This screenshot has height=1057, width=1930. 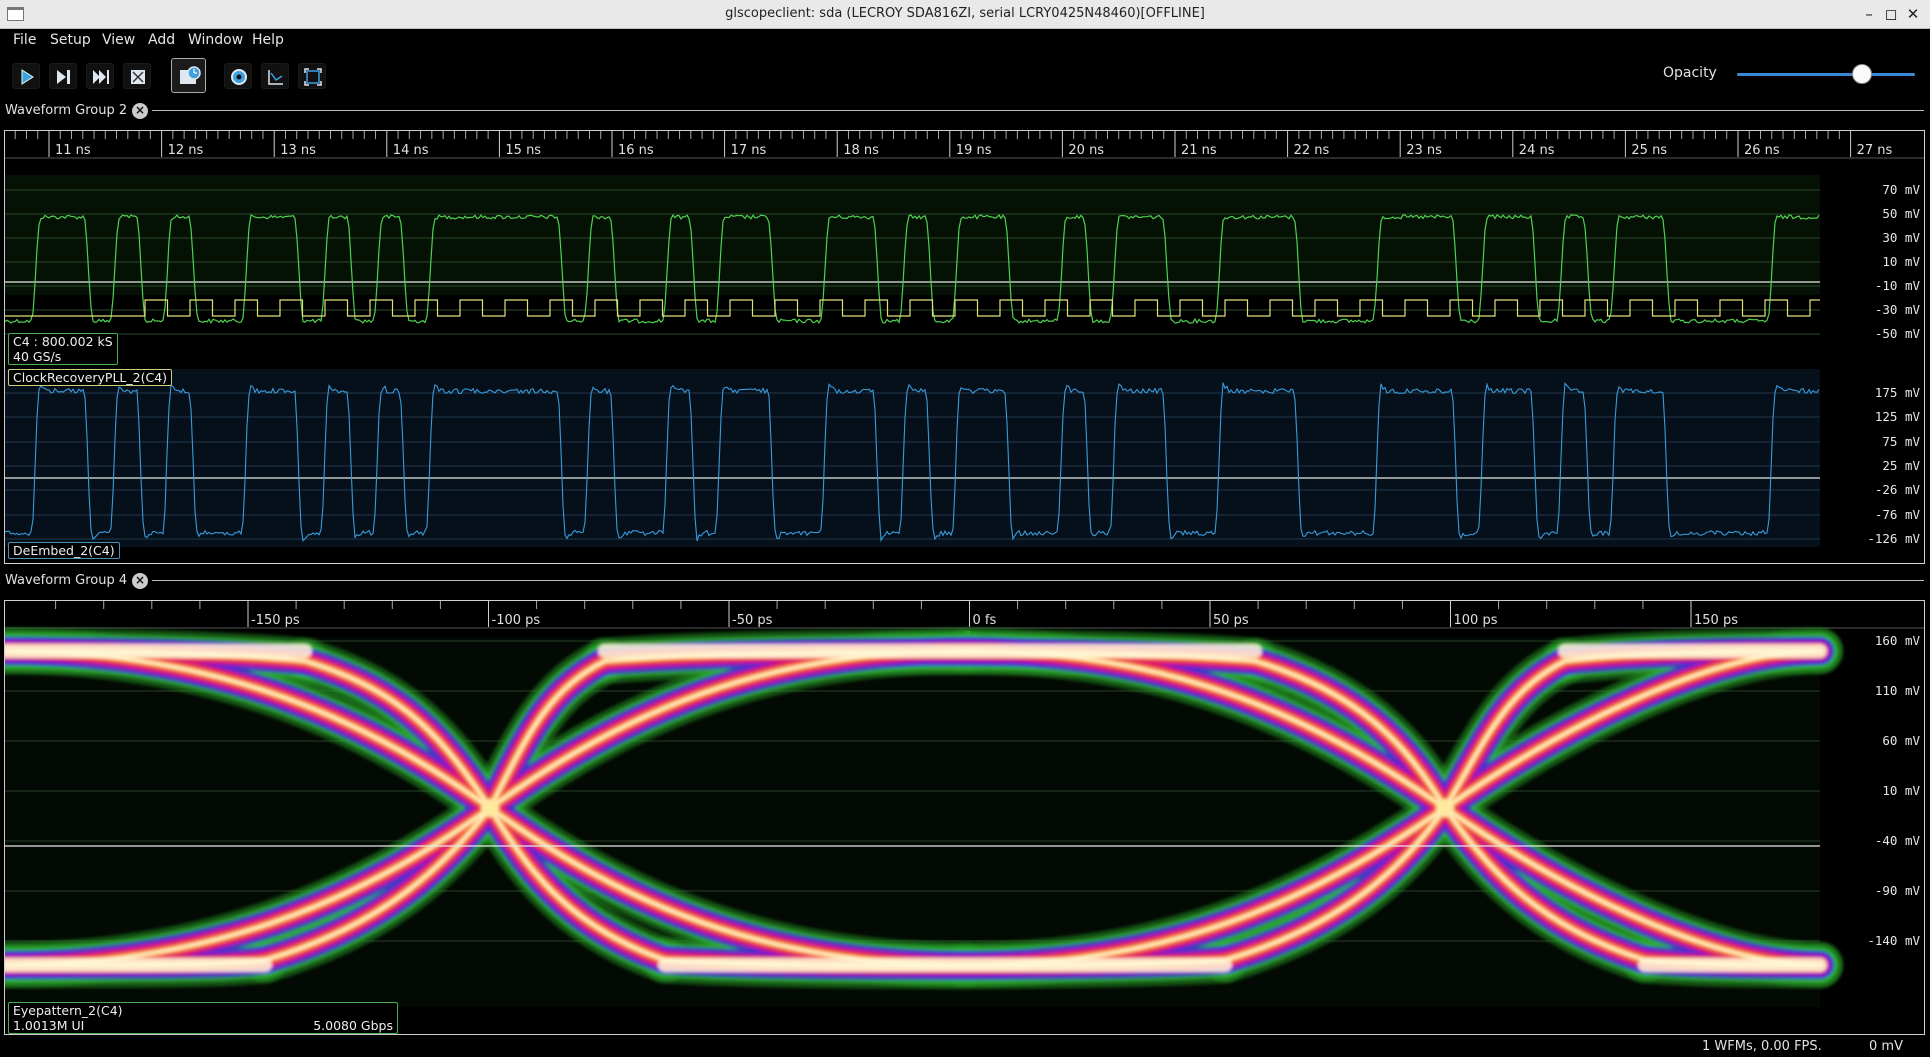 What do you see at coordinates (1886, 1046) in the screenshot?
I see `cursor-readout: 0 mV` at bounding box center [1886, 1046].